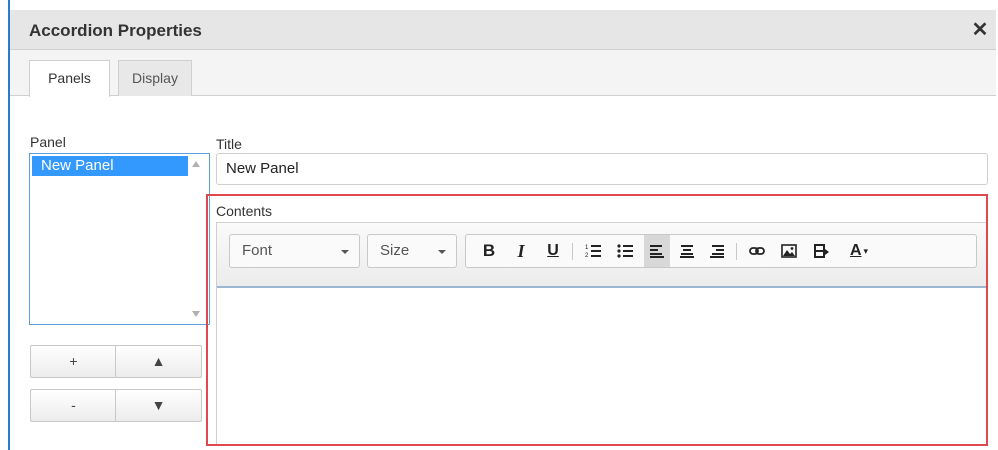  Describe the element at coordinates (196, 164) in the screenshot. I see `scroll-up-arrow-icon` at that location.